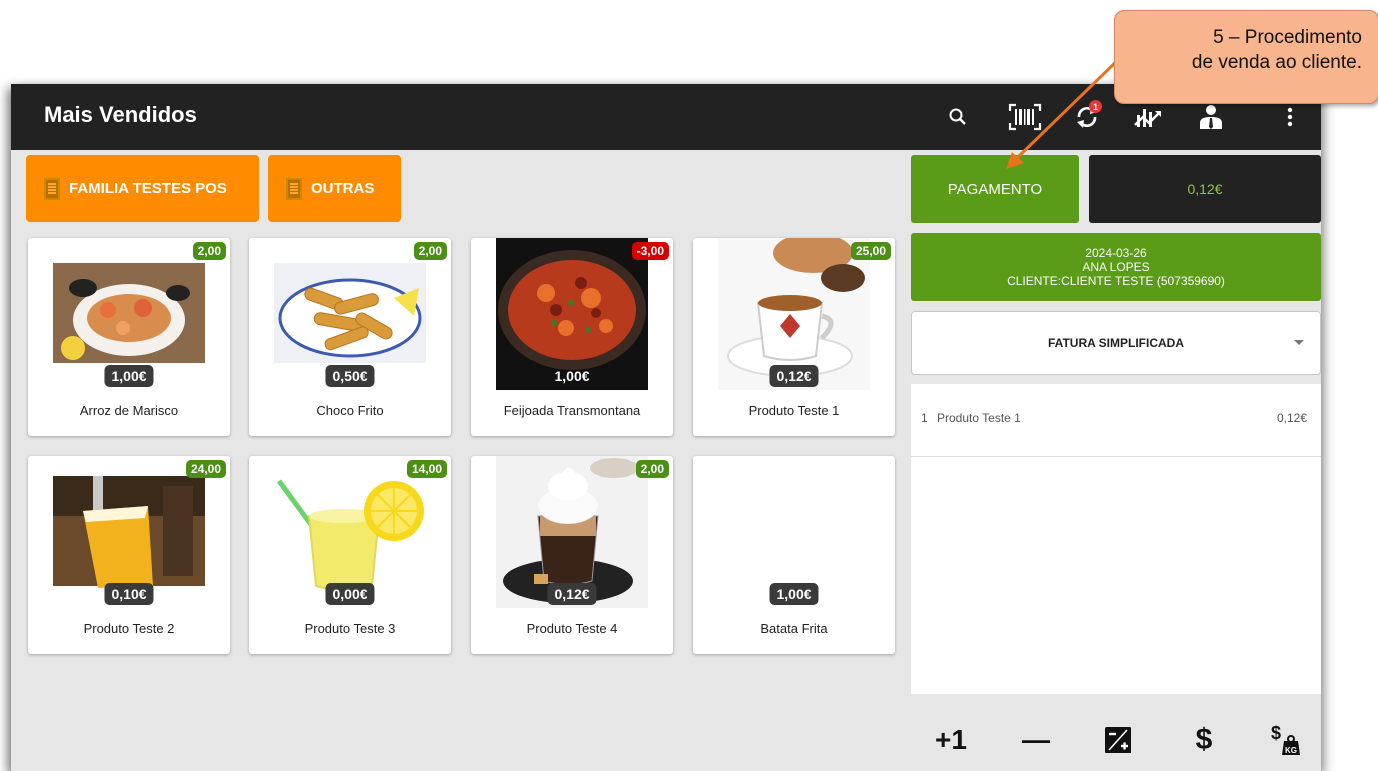 This screenshot has width=1378, height=771. Describe the element at coordinates (1064, 112) in the screenshot. I see `callout-arrow` at that location.